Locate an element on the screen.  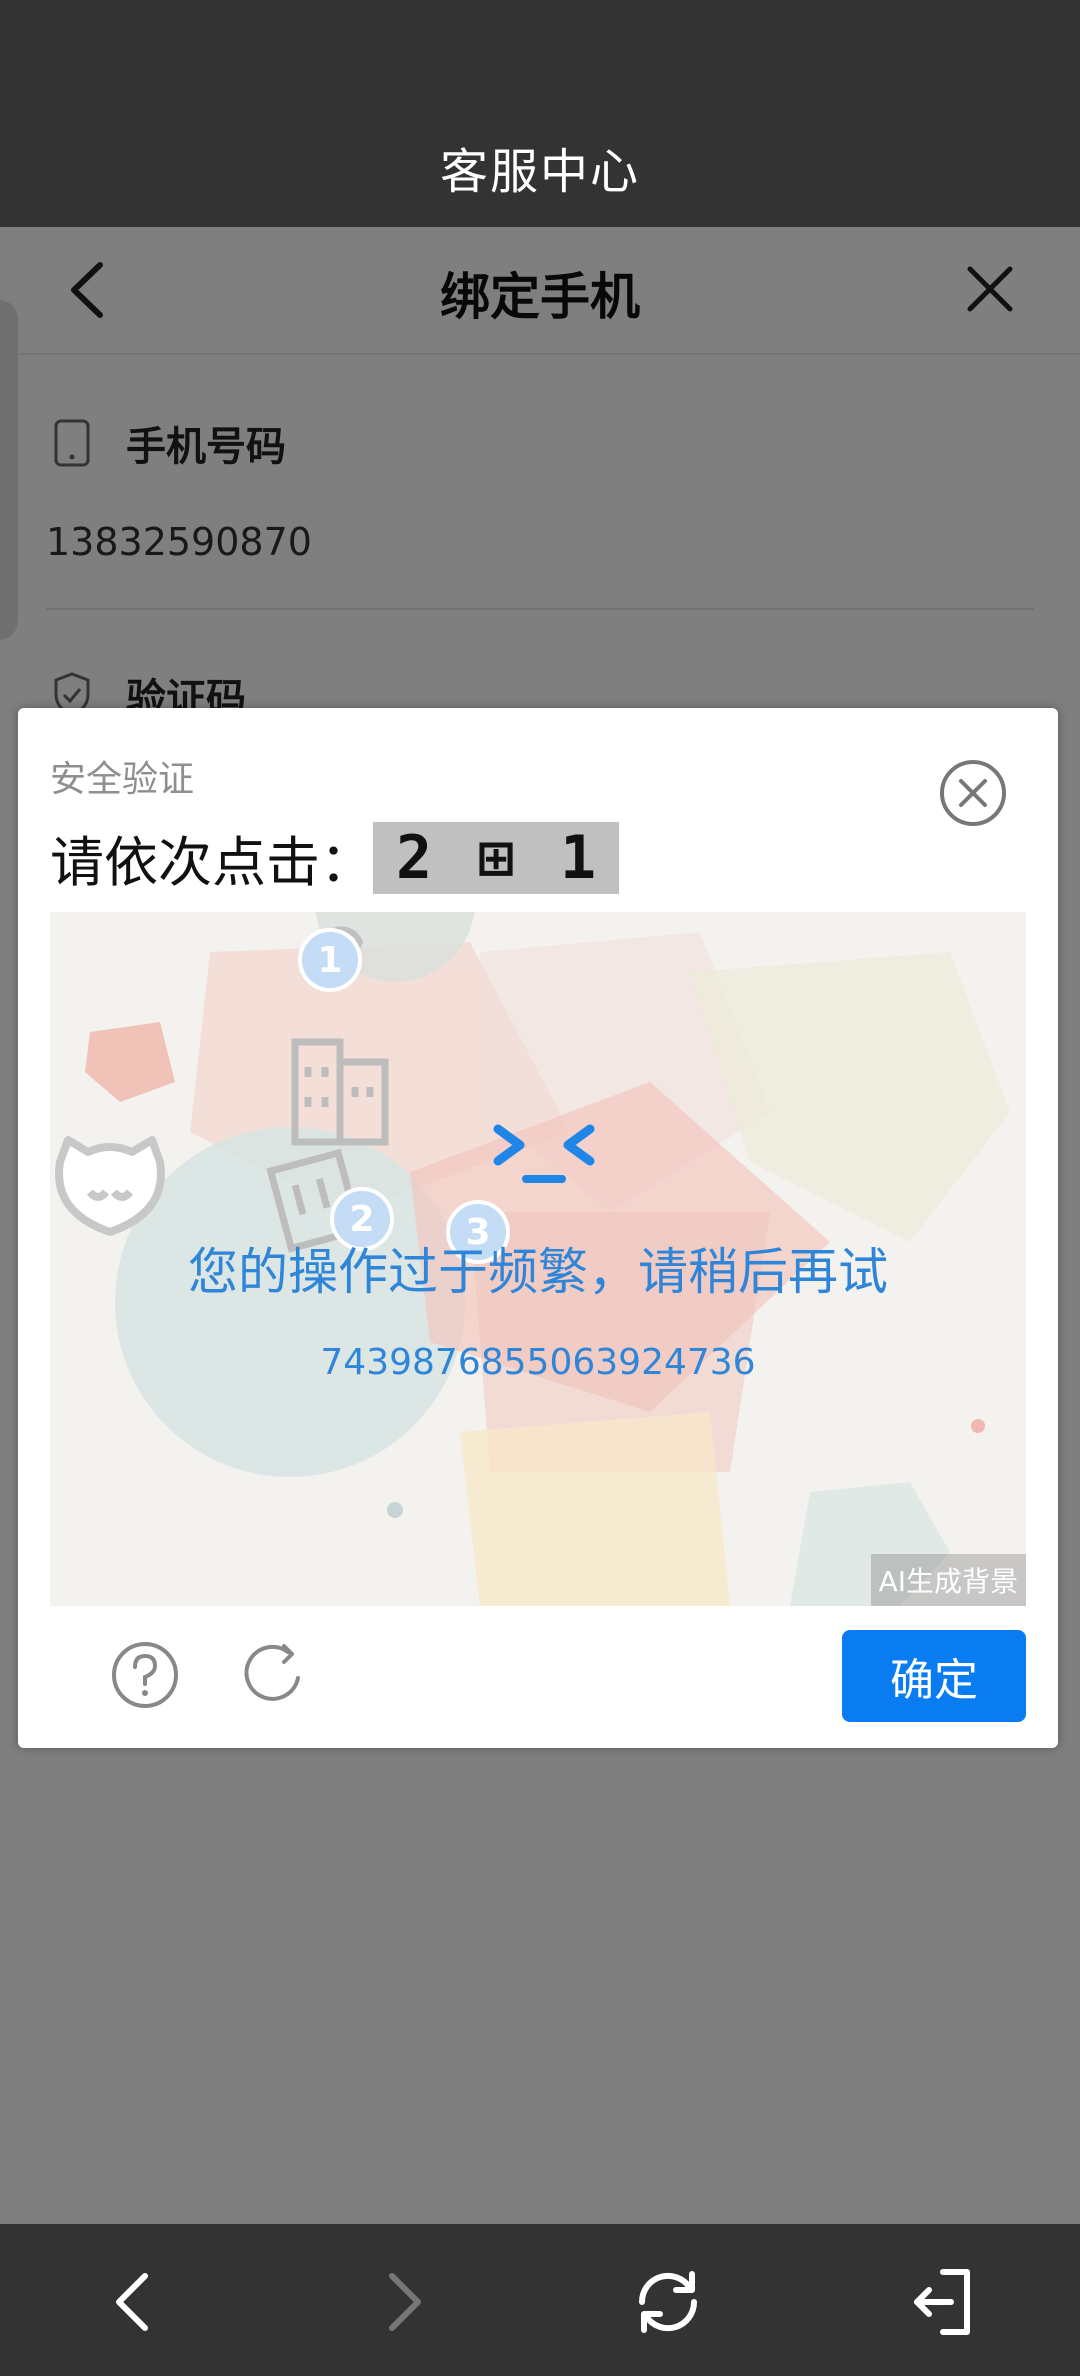
error-message: 您的操作过于频繁，请稍后再试 is located at coordinates (538, 1272).